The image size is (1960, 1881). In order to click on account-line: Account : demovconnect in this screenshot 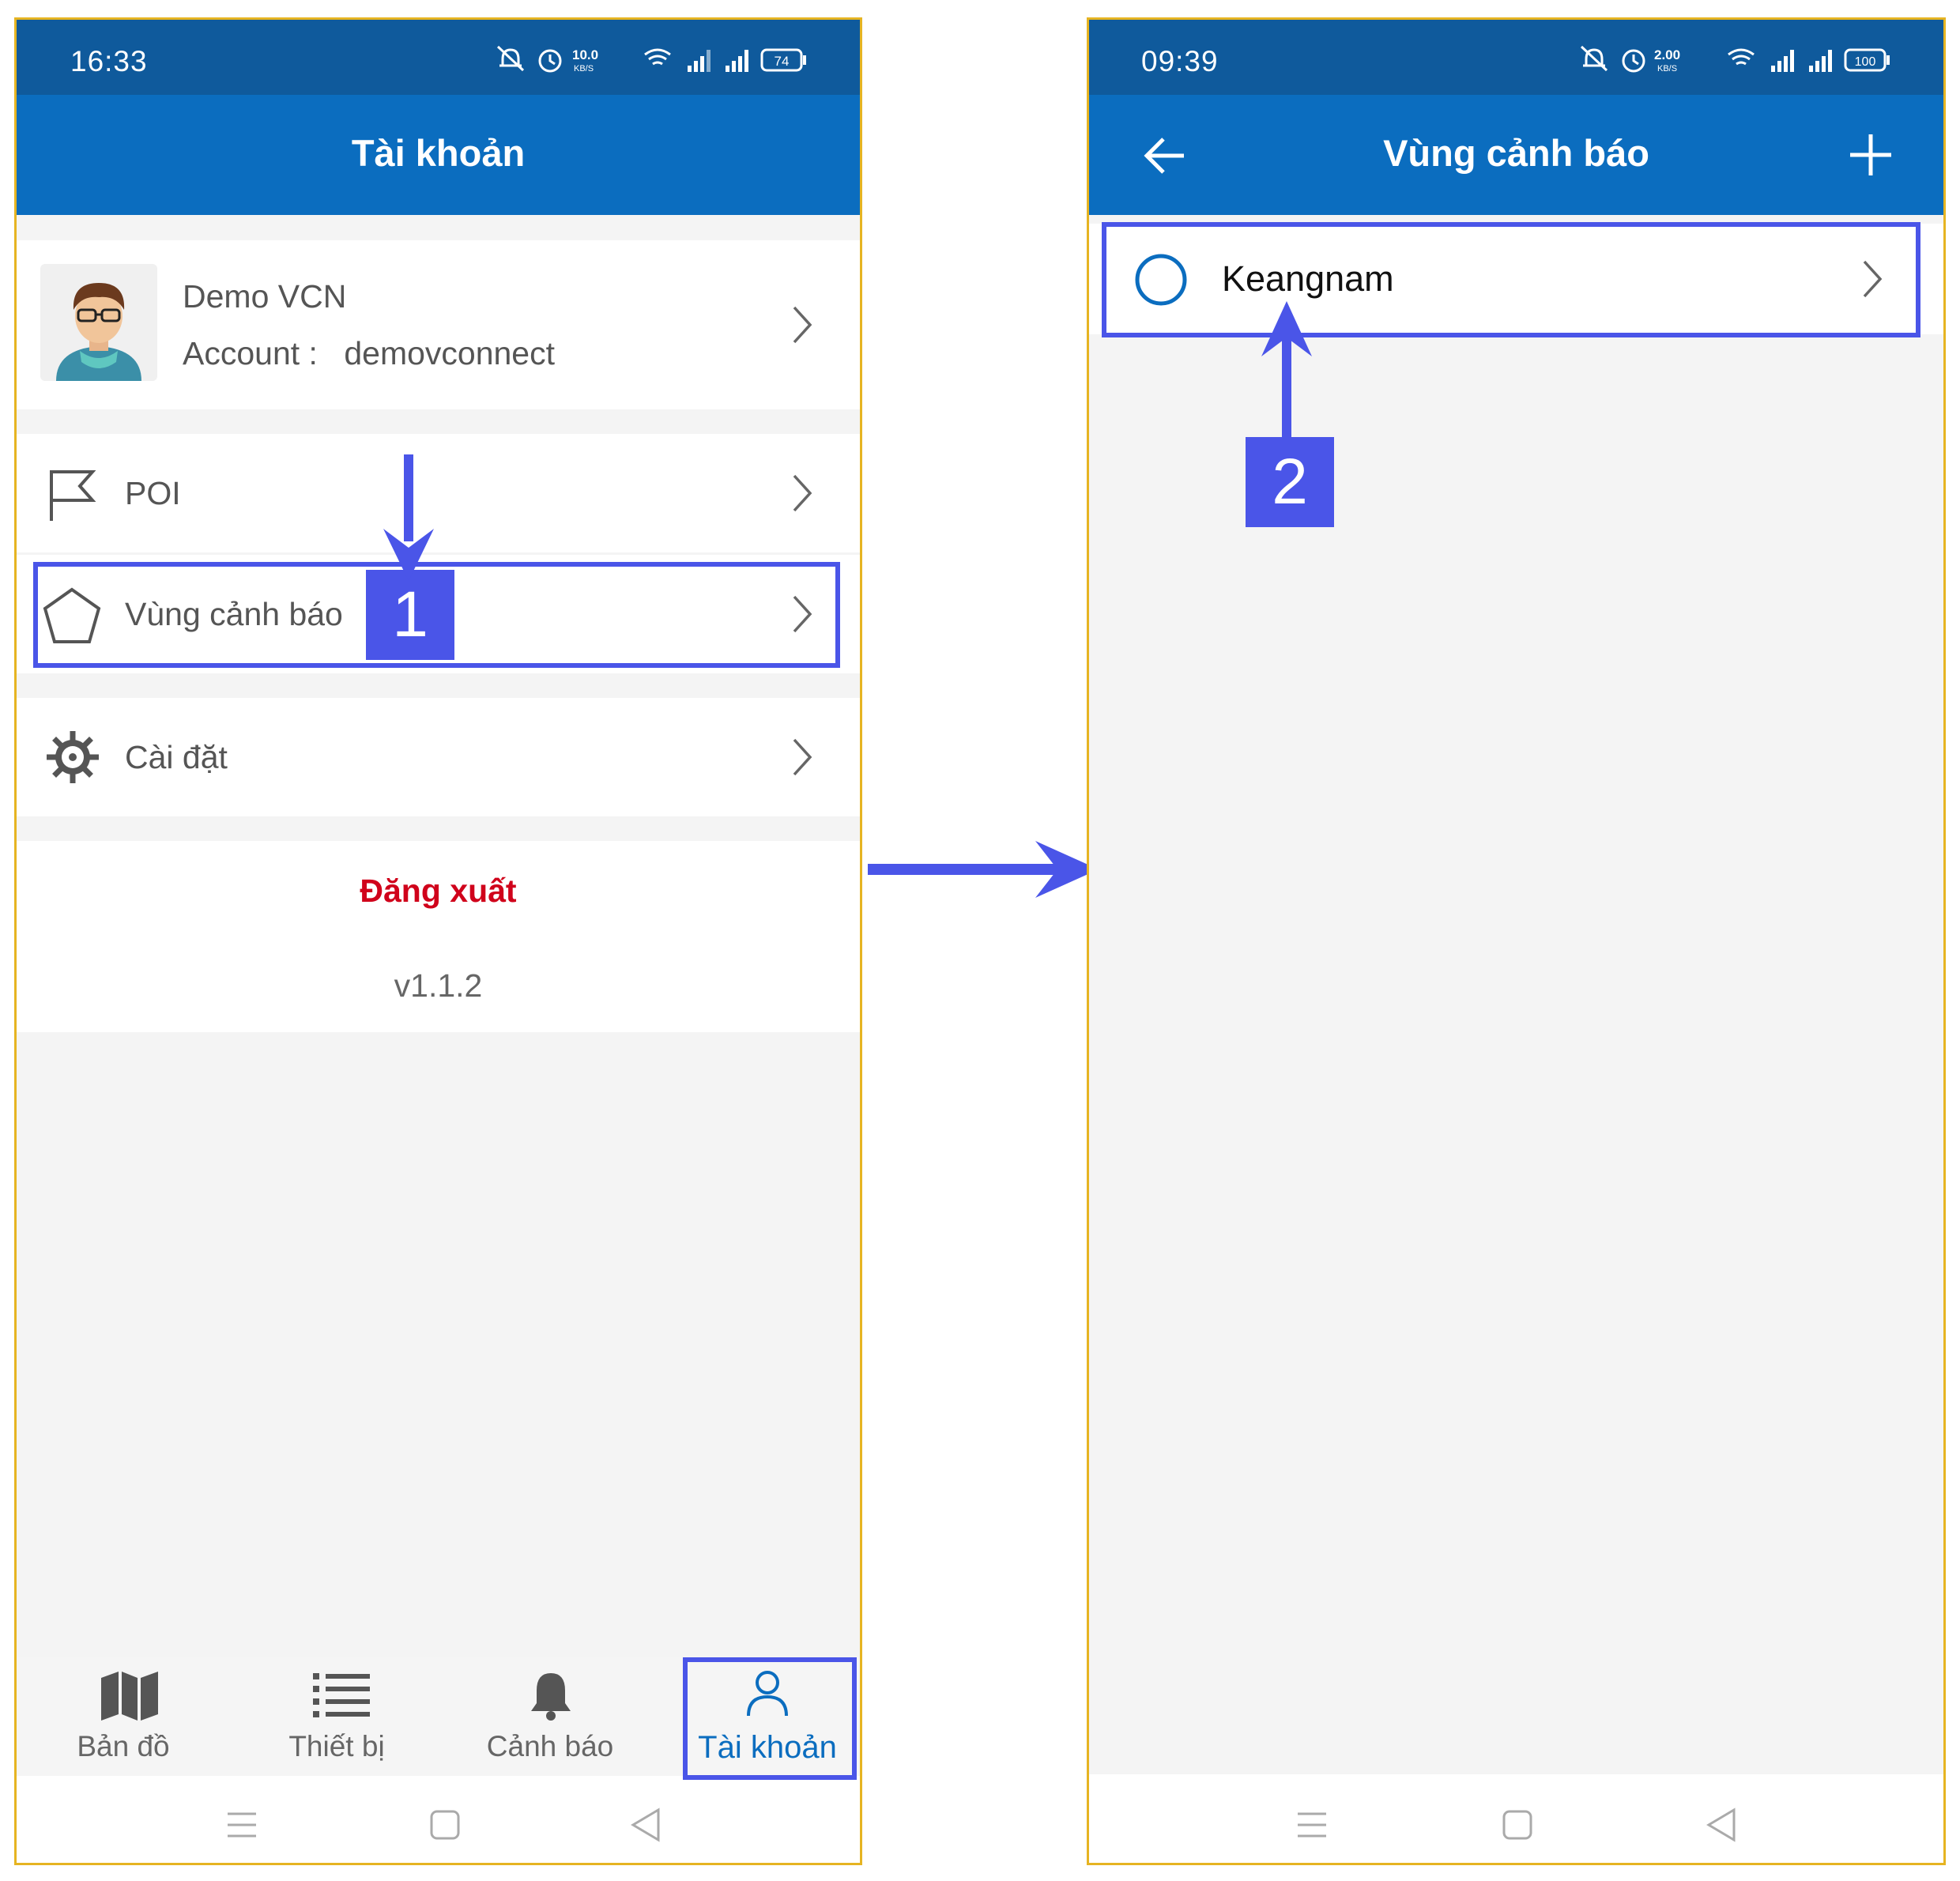, I will do `click(369, 353)`.